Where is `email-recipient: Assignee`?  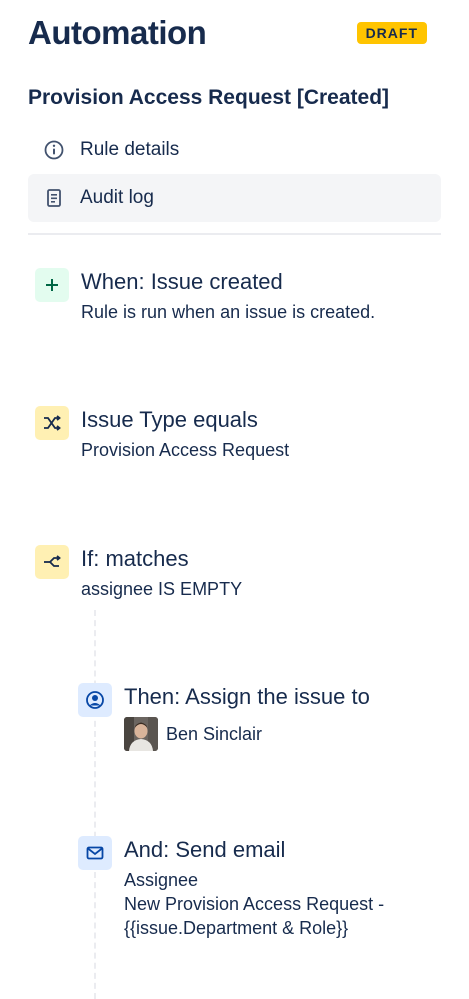
email-recipient: Assignee is located at coordinates (161, 880).